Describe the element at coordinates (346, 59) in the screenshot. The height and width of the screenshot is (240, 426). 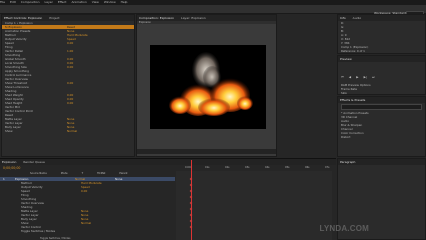
I see `tab-preview: Preview` at that location.